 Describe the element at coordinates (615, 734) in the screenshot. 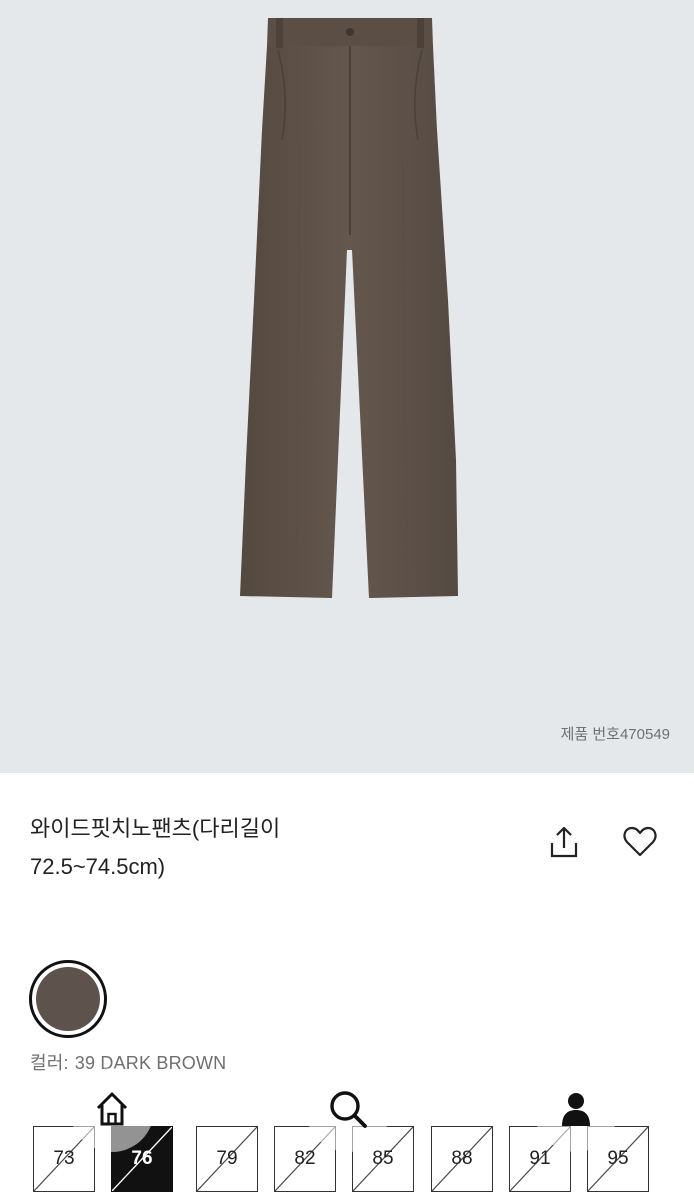

I see `product-number: 제품 번호470549` at that location.